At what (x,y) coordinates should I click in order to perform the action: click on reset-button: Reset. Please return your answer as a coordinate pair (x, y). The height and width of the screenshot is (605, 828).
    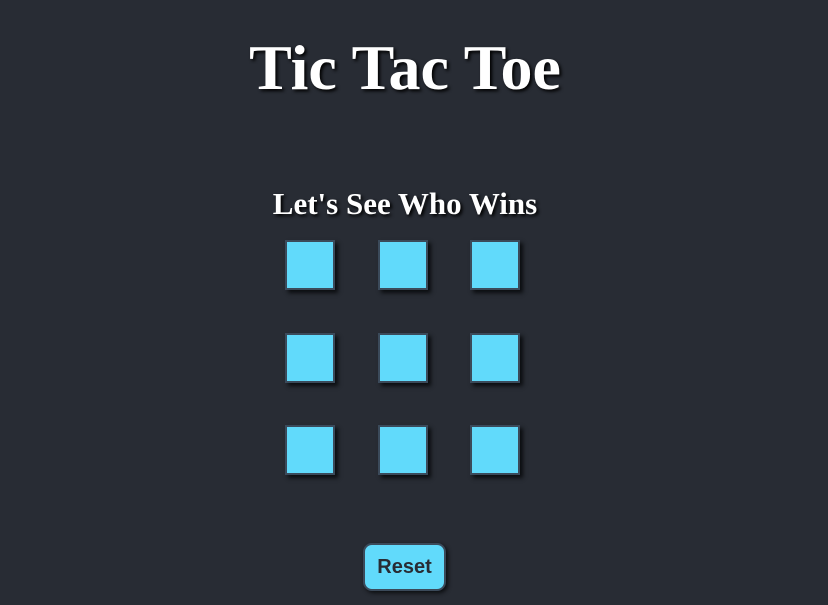
    Looking at the image, I should click on (404, 567).